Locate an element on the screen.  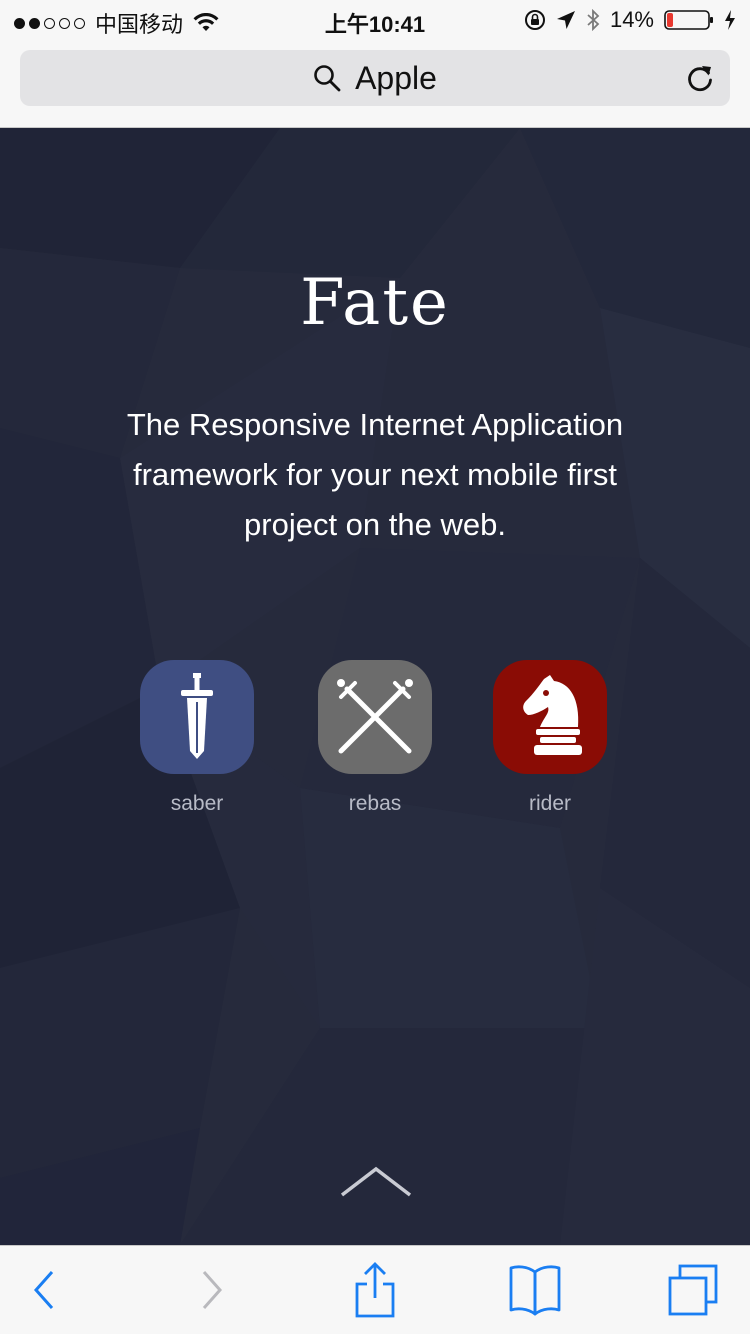
app-label: rider is located at coordinates (549, 803).